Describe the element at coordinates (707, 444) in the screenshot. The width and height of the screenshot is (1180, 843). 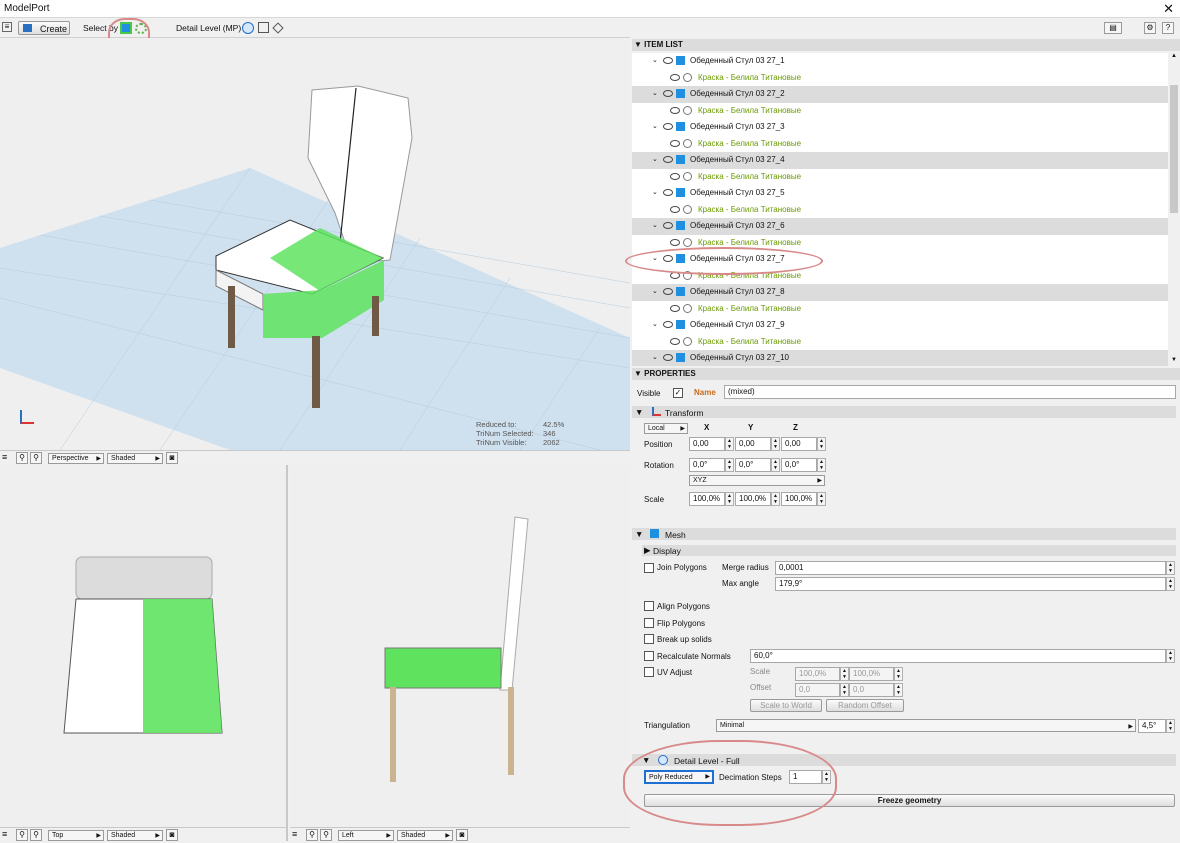
I see `position-x-field: 0,00` at that location.